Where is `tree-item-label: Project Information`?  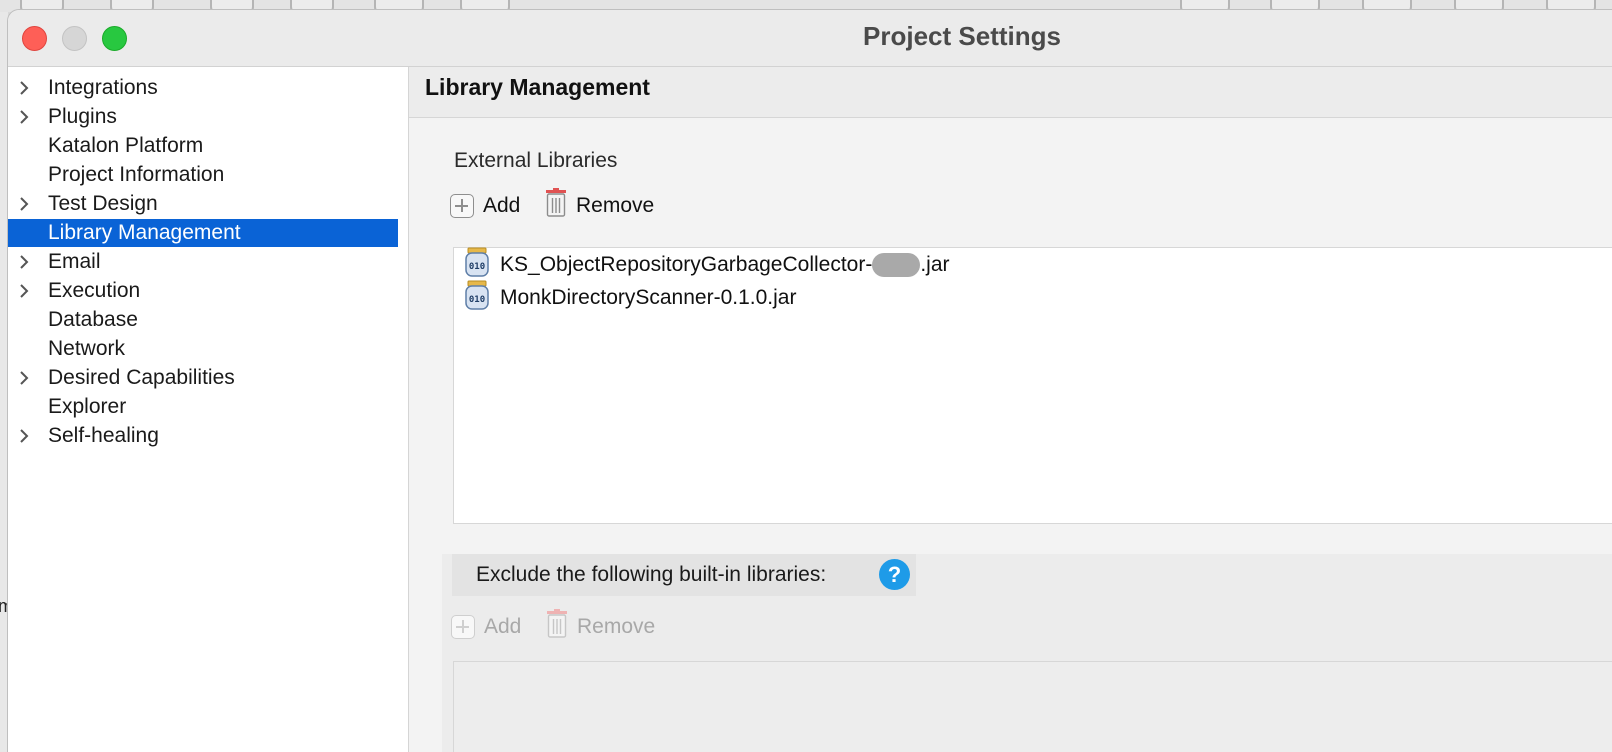 tree-item-label: Project Information is located at coordinates (136, 174).